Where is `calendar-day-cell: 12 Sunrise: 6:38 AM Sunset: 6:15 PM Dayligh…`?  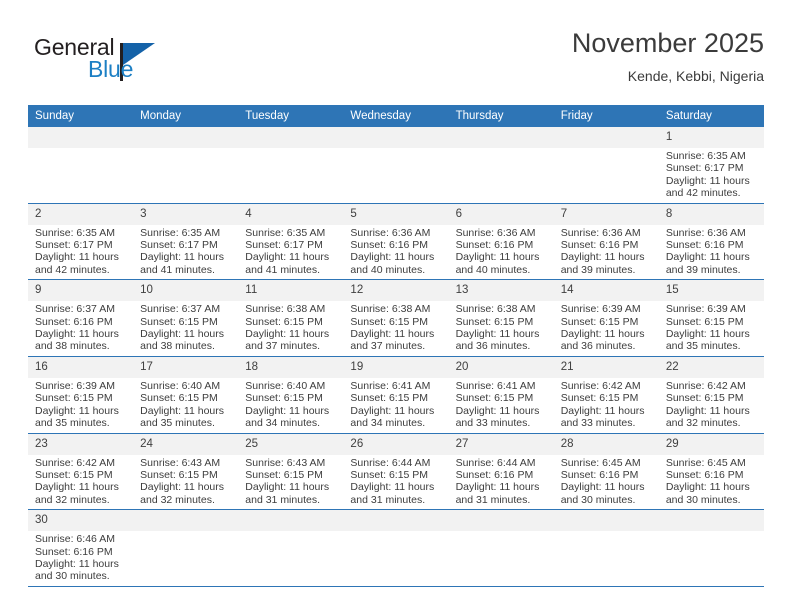 calendar-day-cell: 12 Sunrise: 6:38 AM Sunset: 6:15 PM Dayligh… is located at coordinates (396, 318).